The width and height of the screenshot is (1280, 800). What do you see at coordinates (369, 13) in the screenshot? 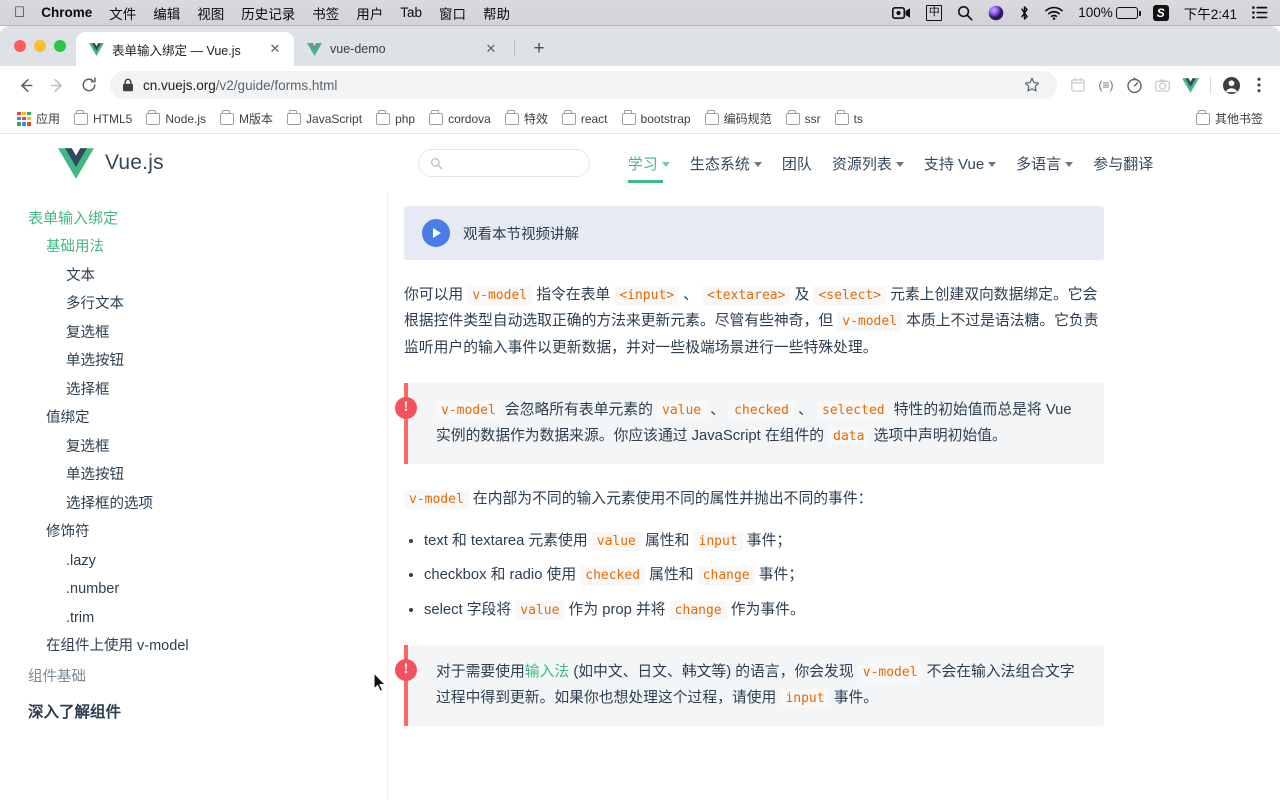
I see `menu-item-profiles: 用户` at bounding box center [369, 13].